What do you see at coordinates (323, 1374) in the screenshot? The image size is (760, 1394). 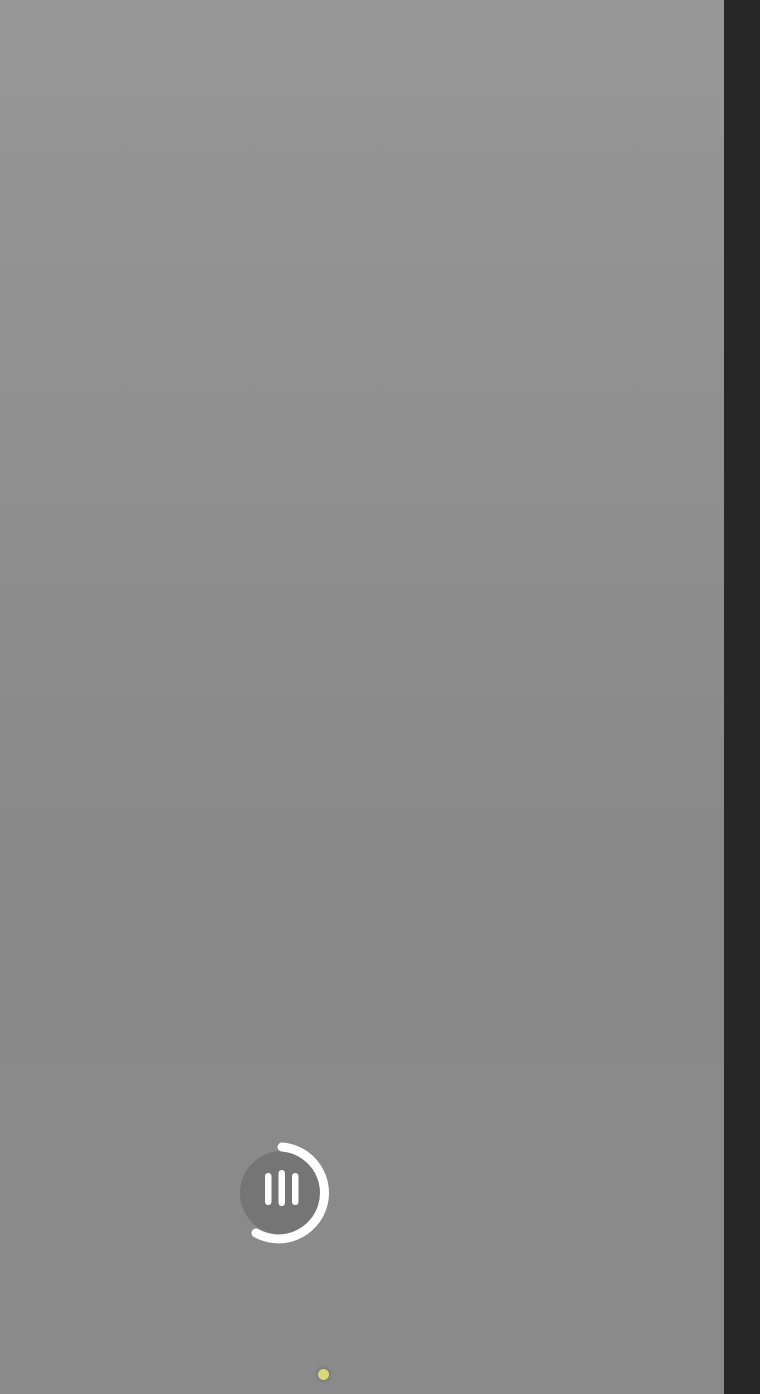 I see `viewport-bottom-status-dot` at bounding box center [323, 1374].